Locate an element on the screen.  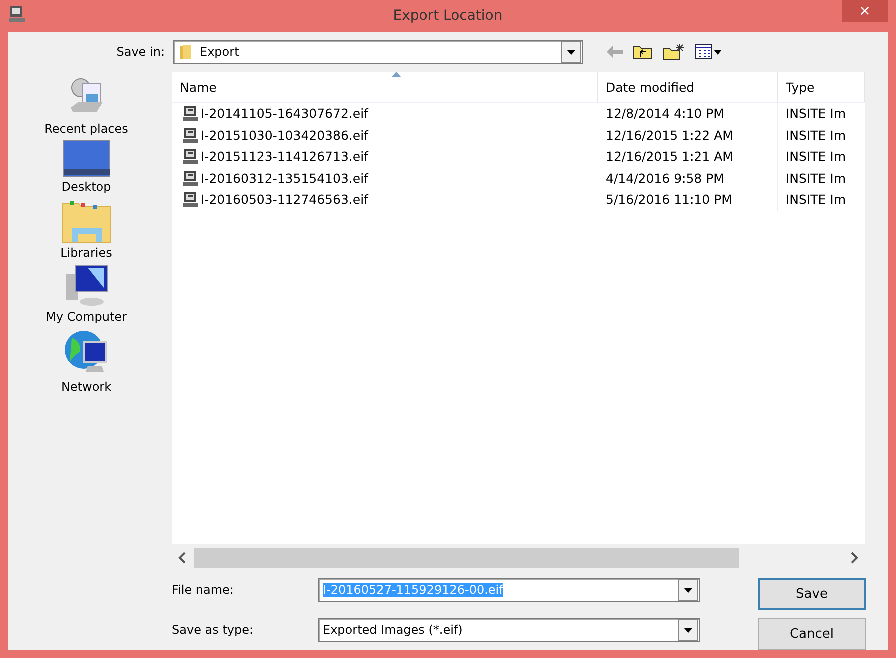
date-cell: 4/14/2016 9:58 PM is located at coordinates (688, 178).